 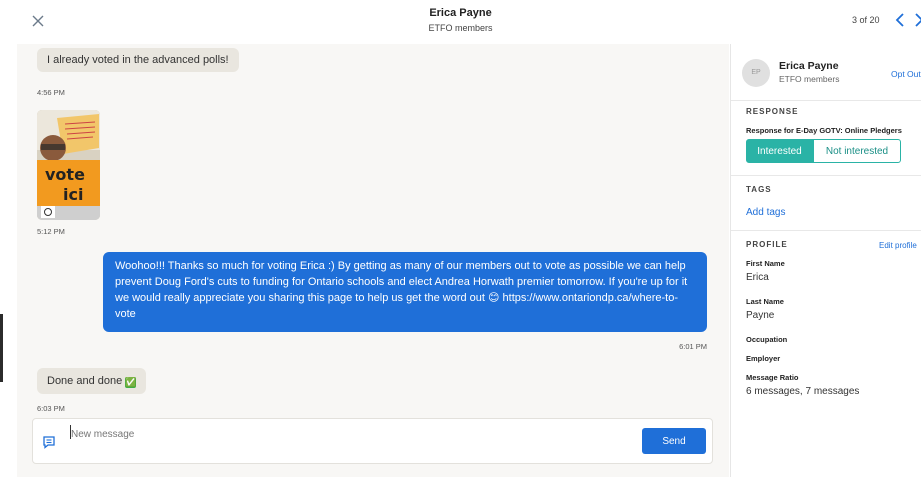 I want to click on incoming-image-message: vote ici, so click(x=68, y=165).